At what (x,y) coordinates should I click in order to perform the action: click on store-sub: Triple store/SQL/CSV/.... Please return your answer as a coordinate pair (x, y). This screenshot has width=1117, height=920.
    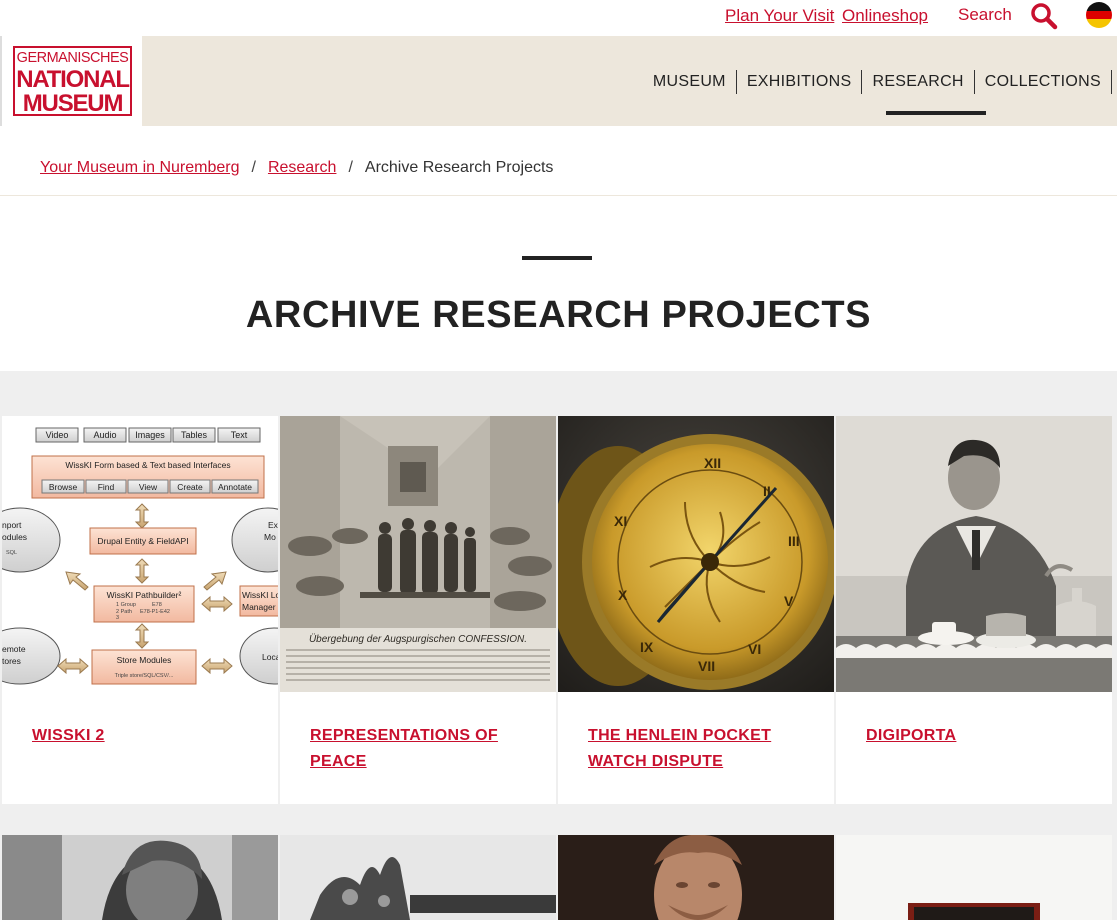
    Looking at the image, I should click on (144, 676).